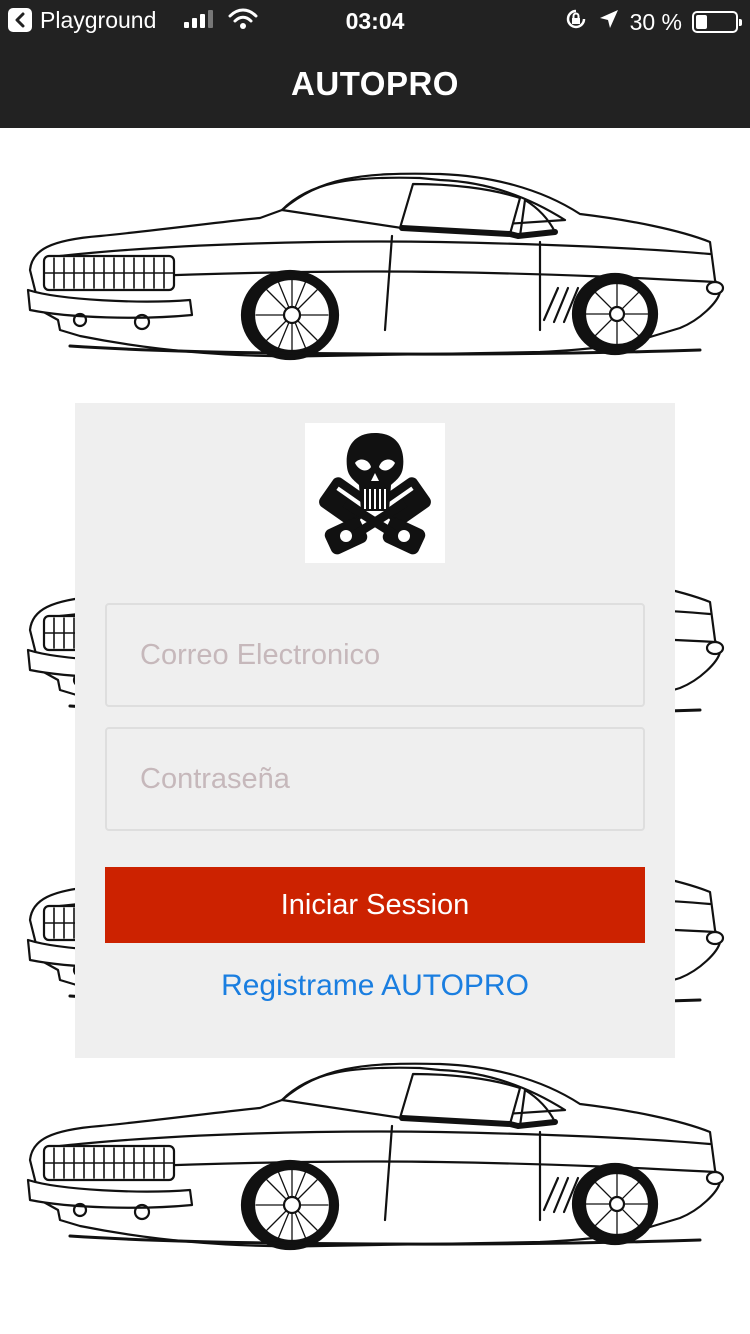  Describe the element at coordinates (375, 20) in the screenshot. I see `status-bar: Playground 03:04 30 %` at that location.